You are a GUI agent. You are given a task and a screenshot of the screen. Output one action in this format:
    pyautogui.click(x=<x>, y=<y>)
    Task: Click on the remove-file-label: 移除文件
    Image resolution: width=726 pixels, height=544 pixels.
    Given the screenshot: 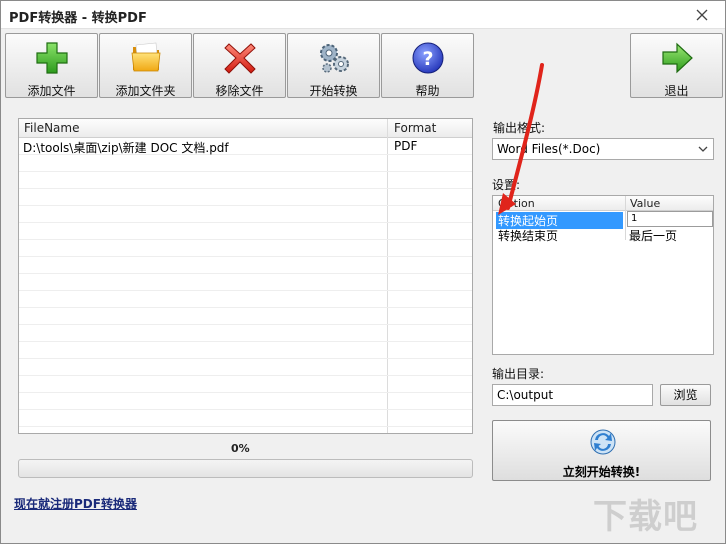 What is the action you would take?
    pyautogui.click(x=239, y=91)
    